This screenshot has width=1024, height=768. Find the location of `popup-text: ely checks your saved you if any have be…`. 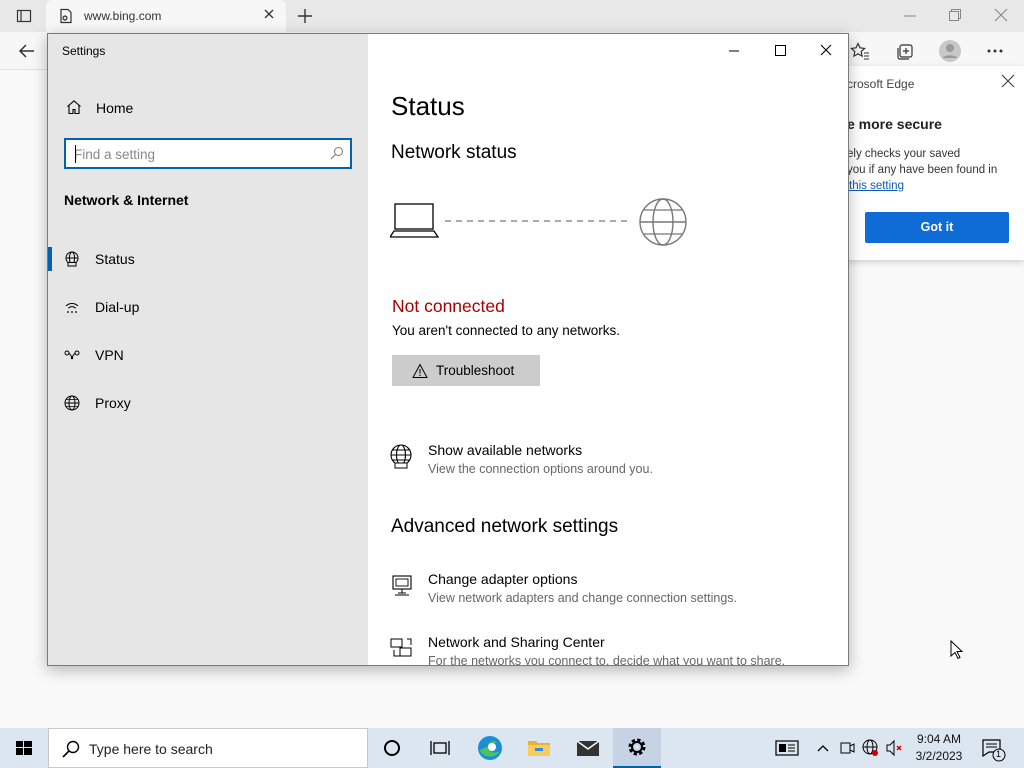

popup-text: ely checks your saved you if any have be… is located at coordinates (935, 162).